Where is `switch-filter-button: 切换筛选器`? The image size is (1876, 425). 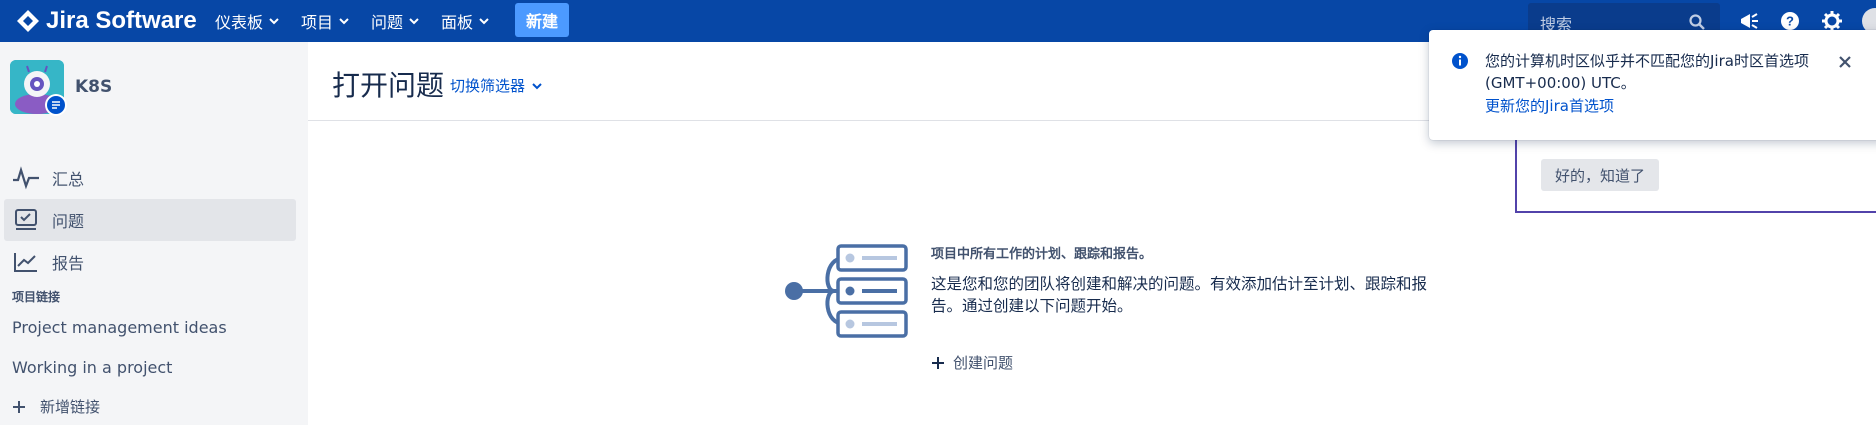 switch-filter-button: 切换筛选器 is located at coordinates (496, 85).